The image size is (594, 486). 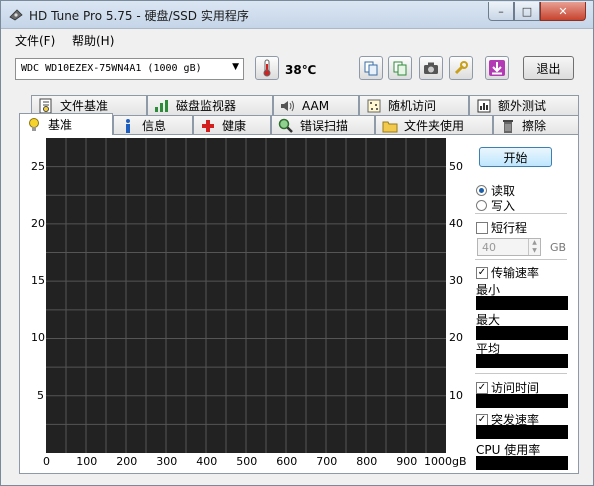 What do you see at coordinates (461, 68) in the screenshot?
I see `options-button` at bounding box center [461, 68].